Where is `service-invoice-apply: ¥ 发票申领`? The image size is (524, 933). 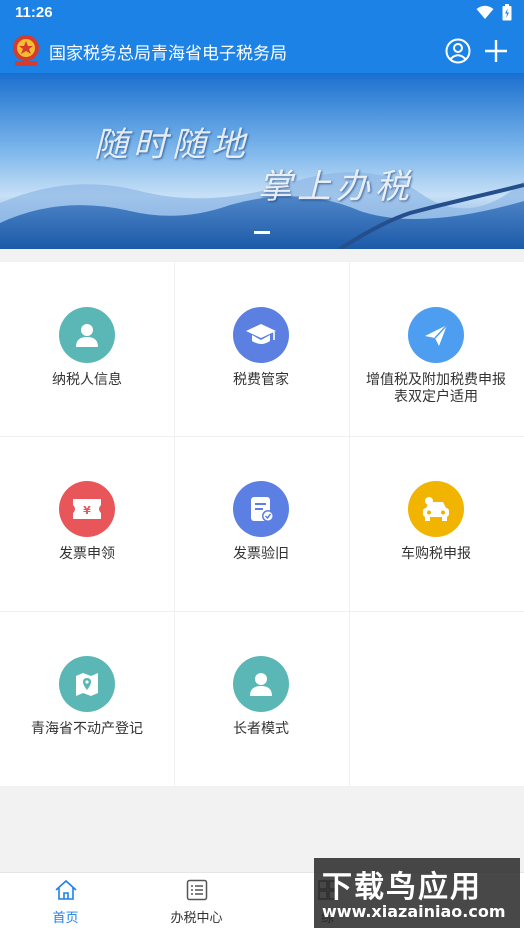 service-invoice-apply: ¥ 发票申领 is located at coordinates (87, 523).